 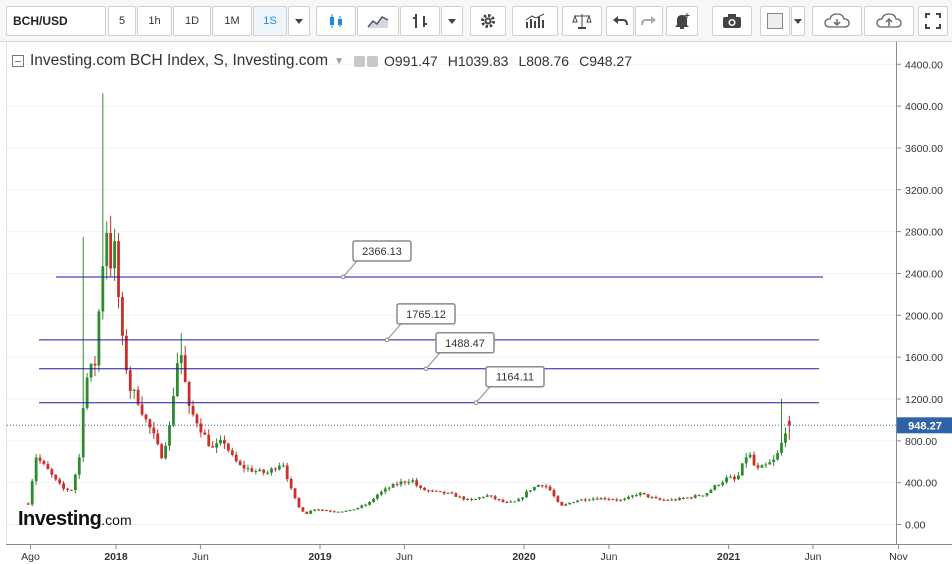 I want to click on chart-type-dropdown-button, so click(x=452, y=21).